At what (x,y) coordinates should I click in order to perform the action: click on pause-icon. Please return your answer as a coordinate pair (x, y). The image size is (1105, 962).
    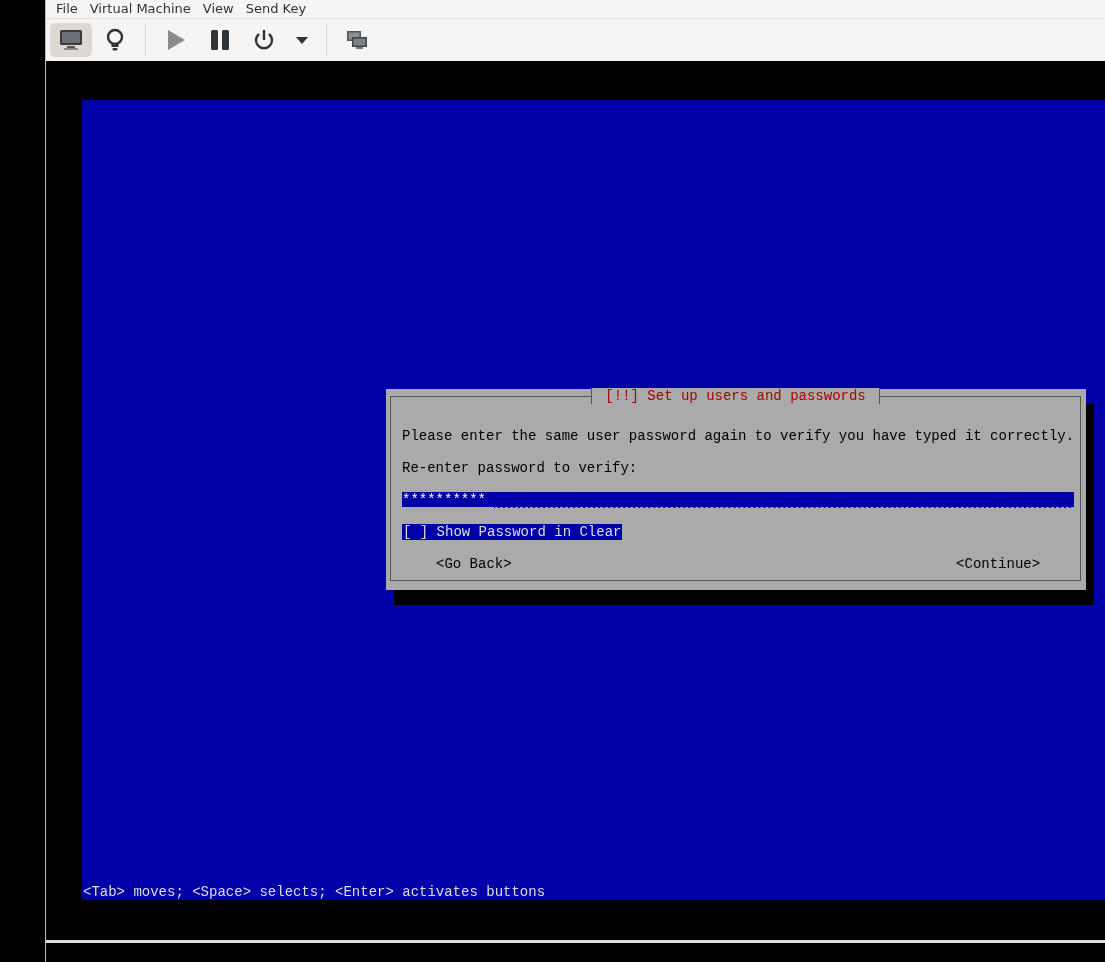
    Looking at the image, I should click on (220, 40).